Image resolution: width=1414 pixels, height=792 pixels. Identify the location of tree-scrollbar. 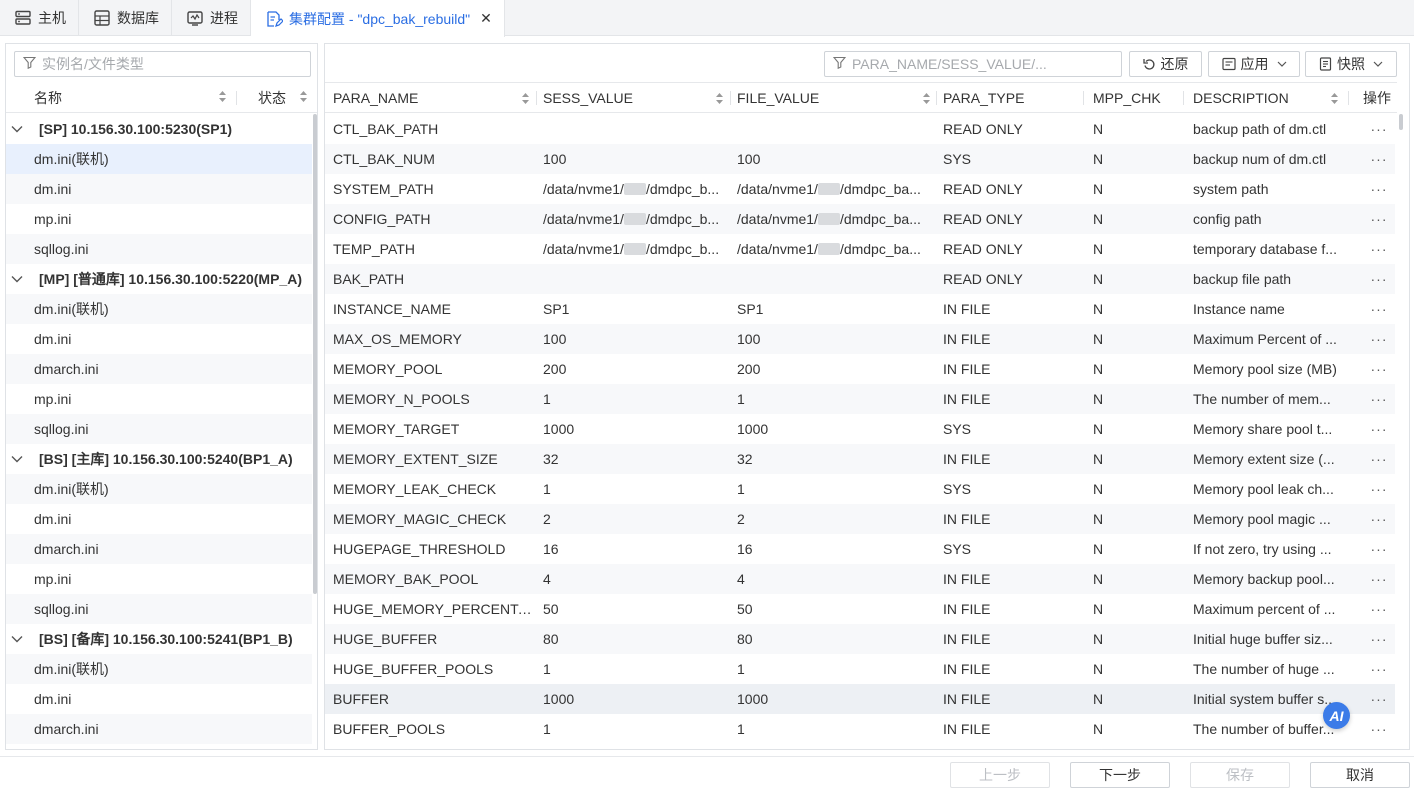
(315, 354).